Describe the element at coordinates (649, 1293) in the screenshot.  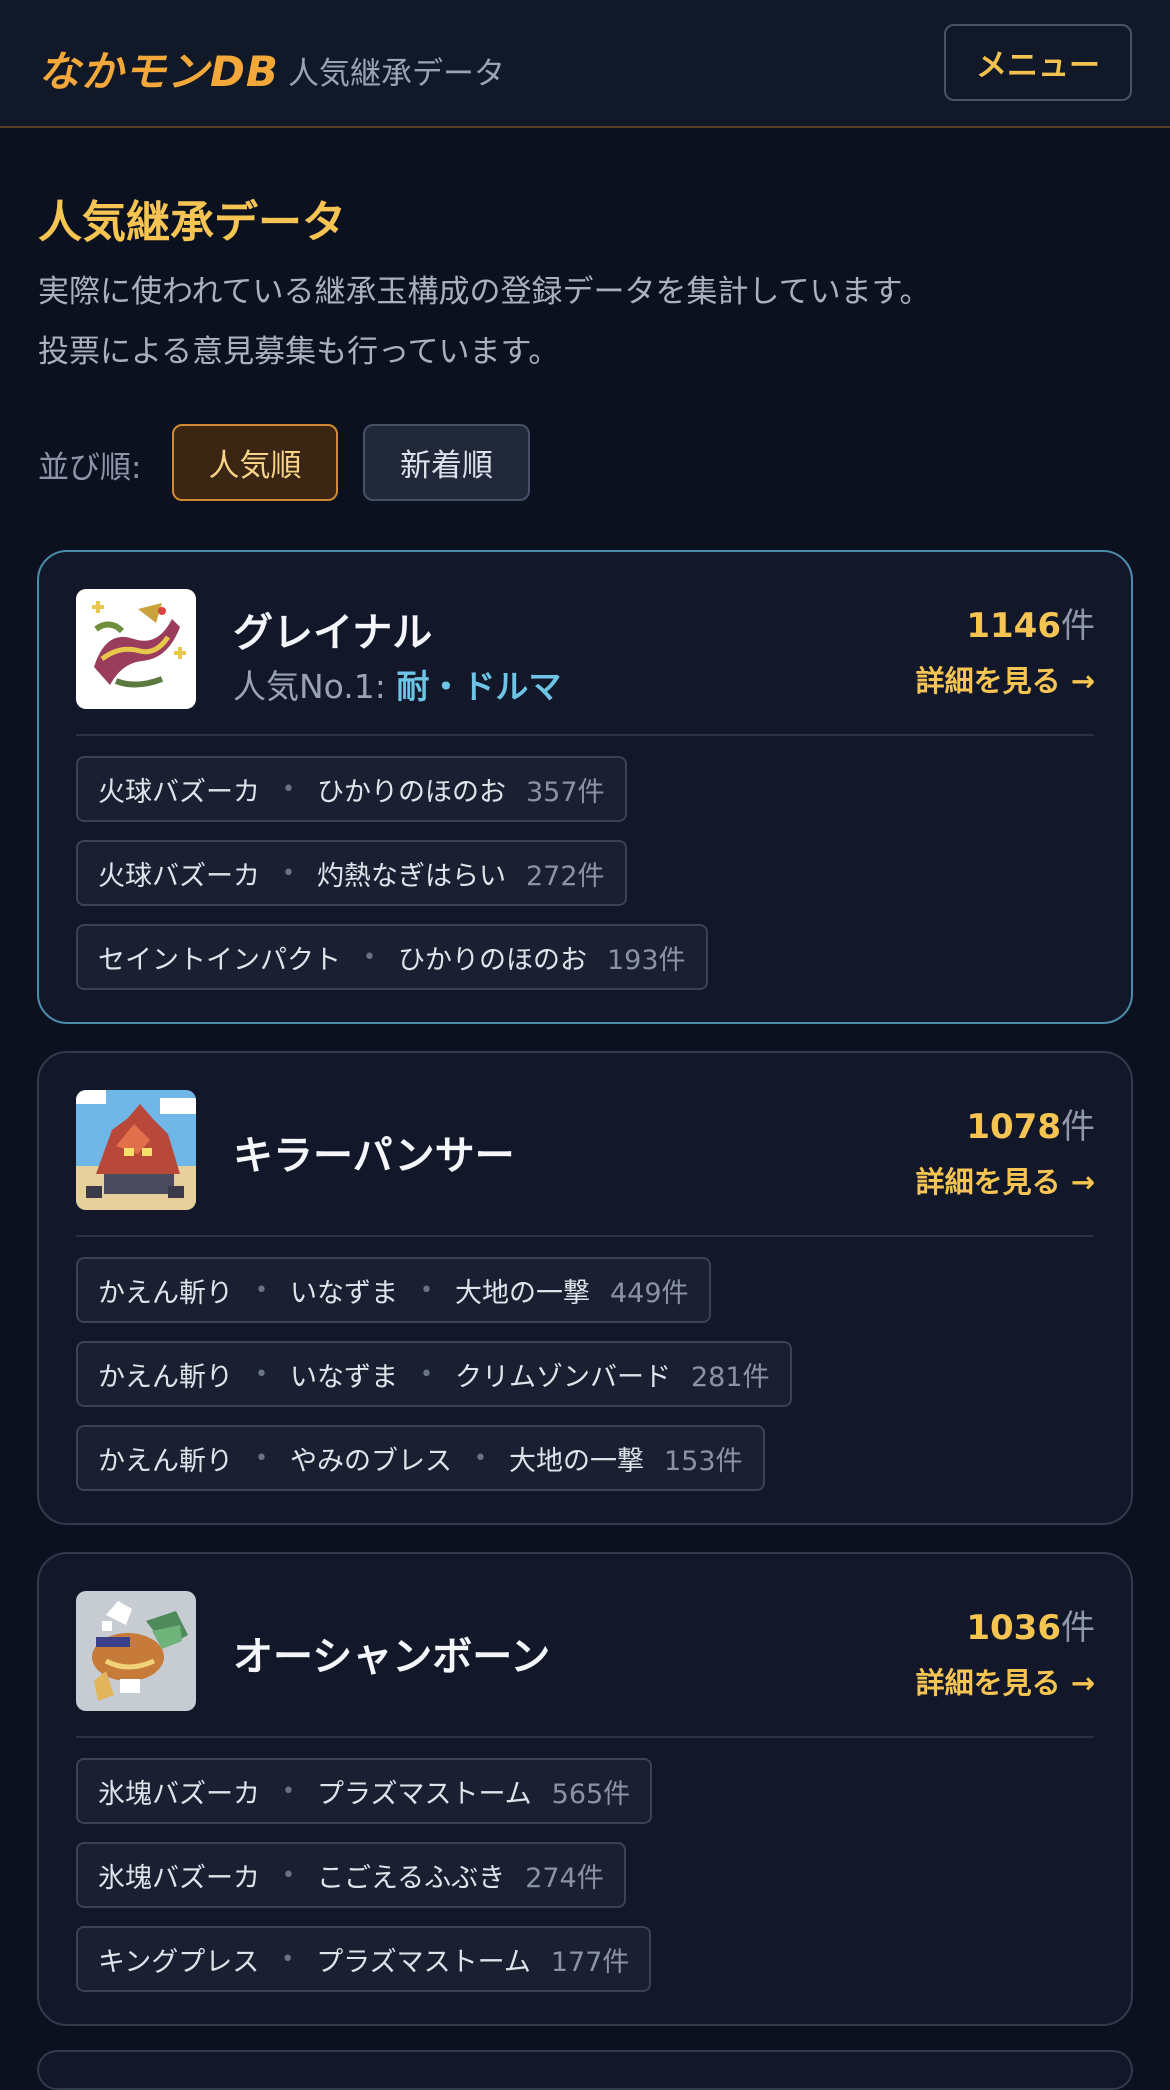
I see `combo-count: 449件` at that location.